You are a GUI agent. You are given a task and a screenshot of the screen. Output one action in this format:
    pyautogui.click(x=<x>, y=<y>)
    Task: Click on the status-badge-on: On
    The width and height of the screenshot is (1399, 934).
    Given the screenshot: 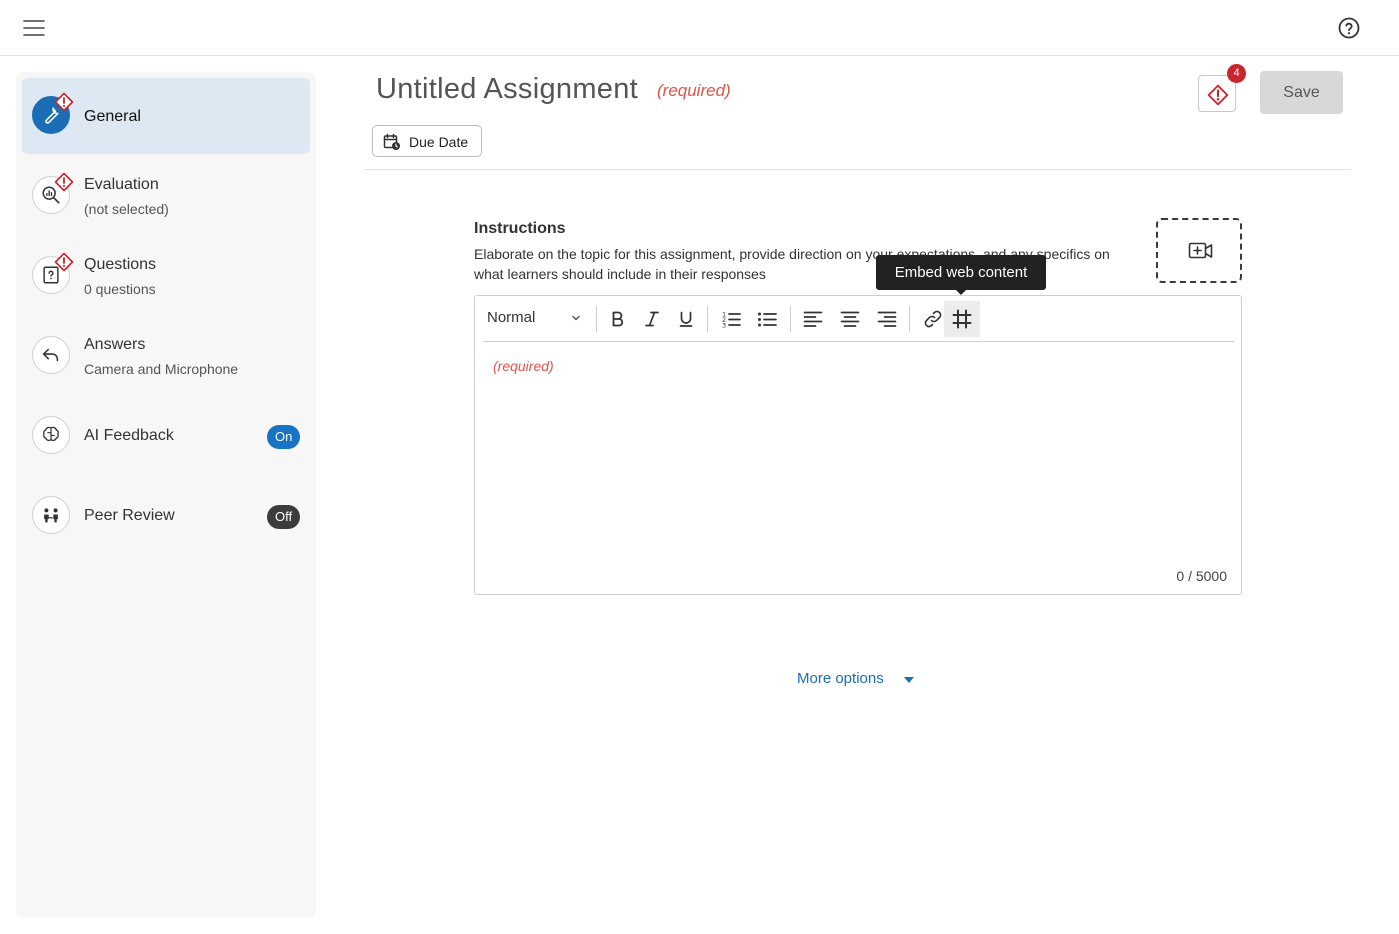 What is the action you would take?
    pyautogui.click(x=284, y=437)
    